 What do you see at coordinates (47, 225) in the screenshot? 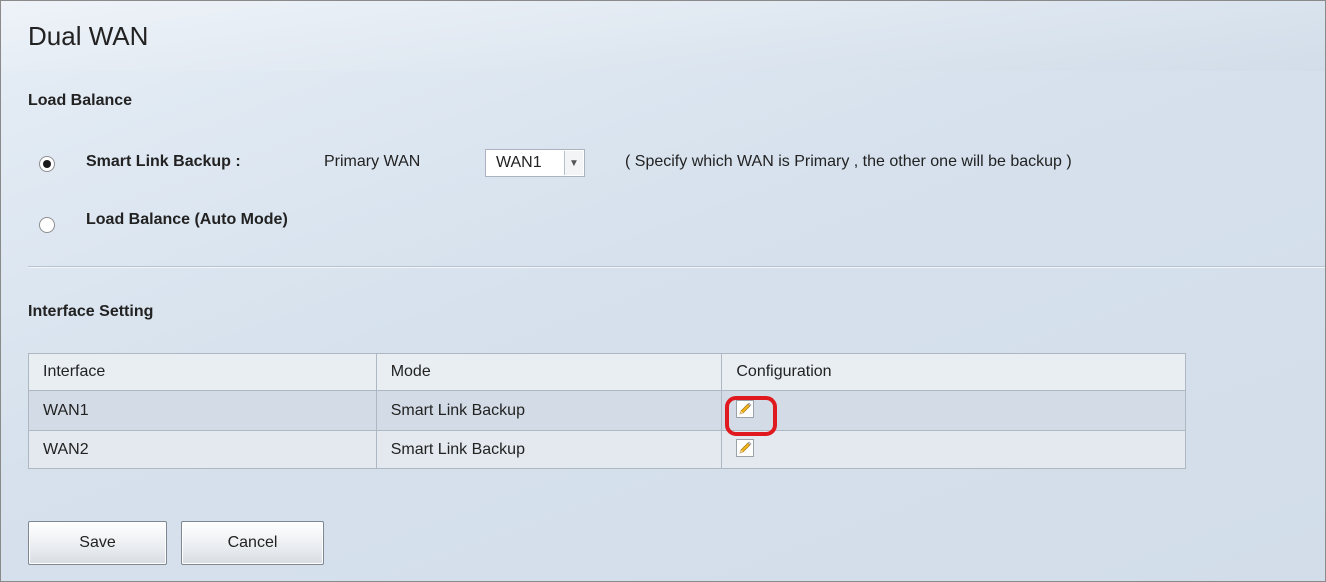
I see `load-balance-auto-radio` at bounding box center [47, 225].